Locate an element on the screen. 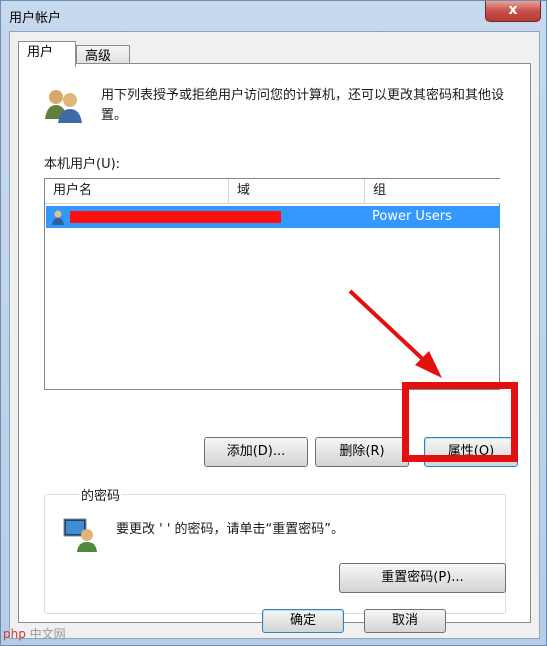  close-button: x is located at coordinates (513, 11).